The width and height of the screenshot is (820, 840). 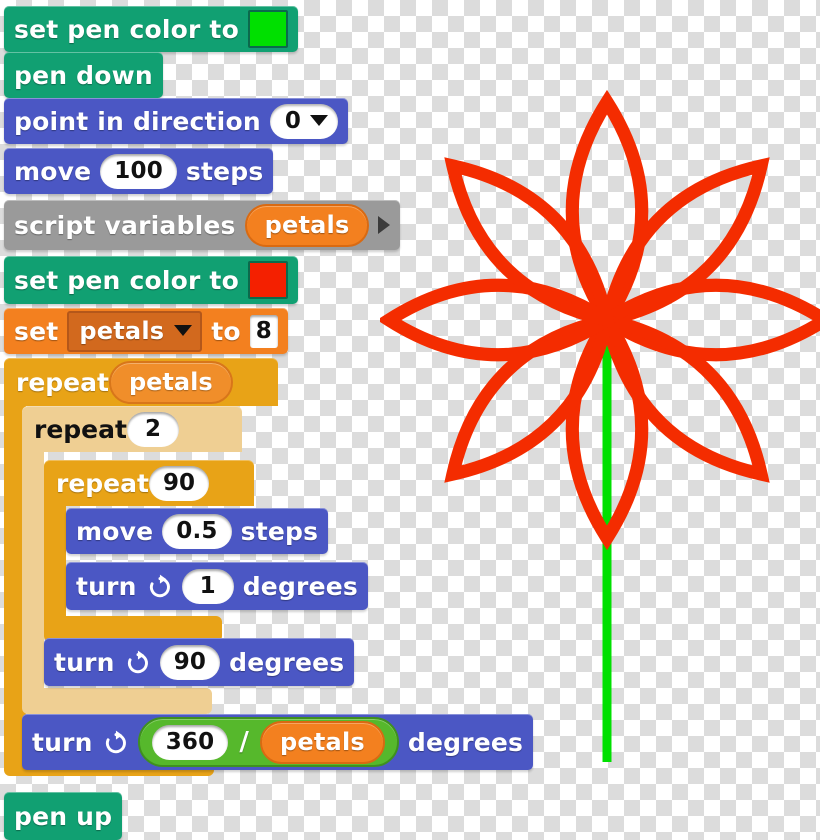 What do you see at coordinates (178, 483) in the screenshot?
I see `repeat-count-input: 90` at bounding box center [178, 483].